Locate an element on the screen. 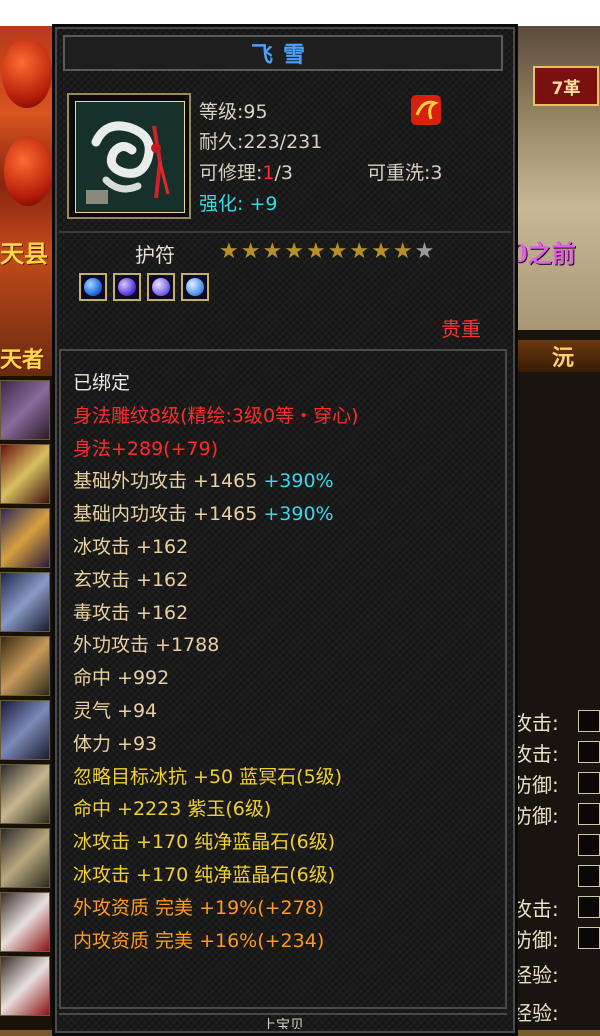 This screenshot has width=600, height=1036. item-enhance: 强化: +9 is located at coordinates (238, 202).